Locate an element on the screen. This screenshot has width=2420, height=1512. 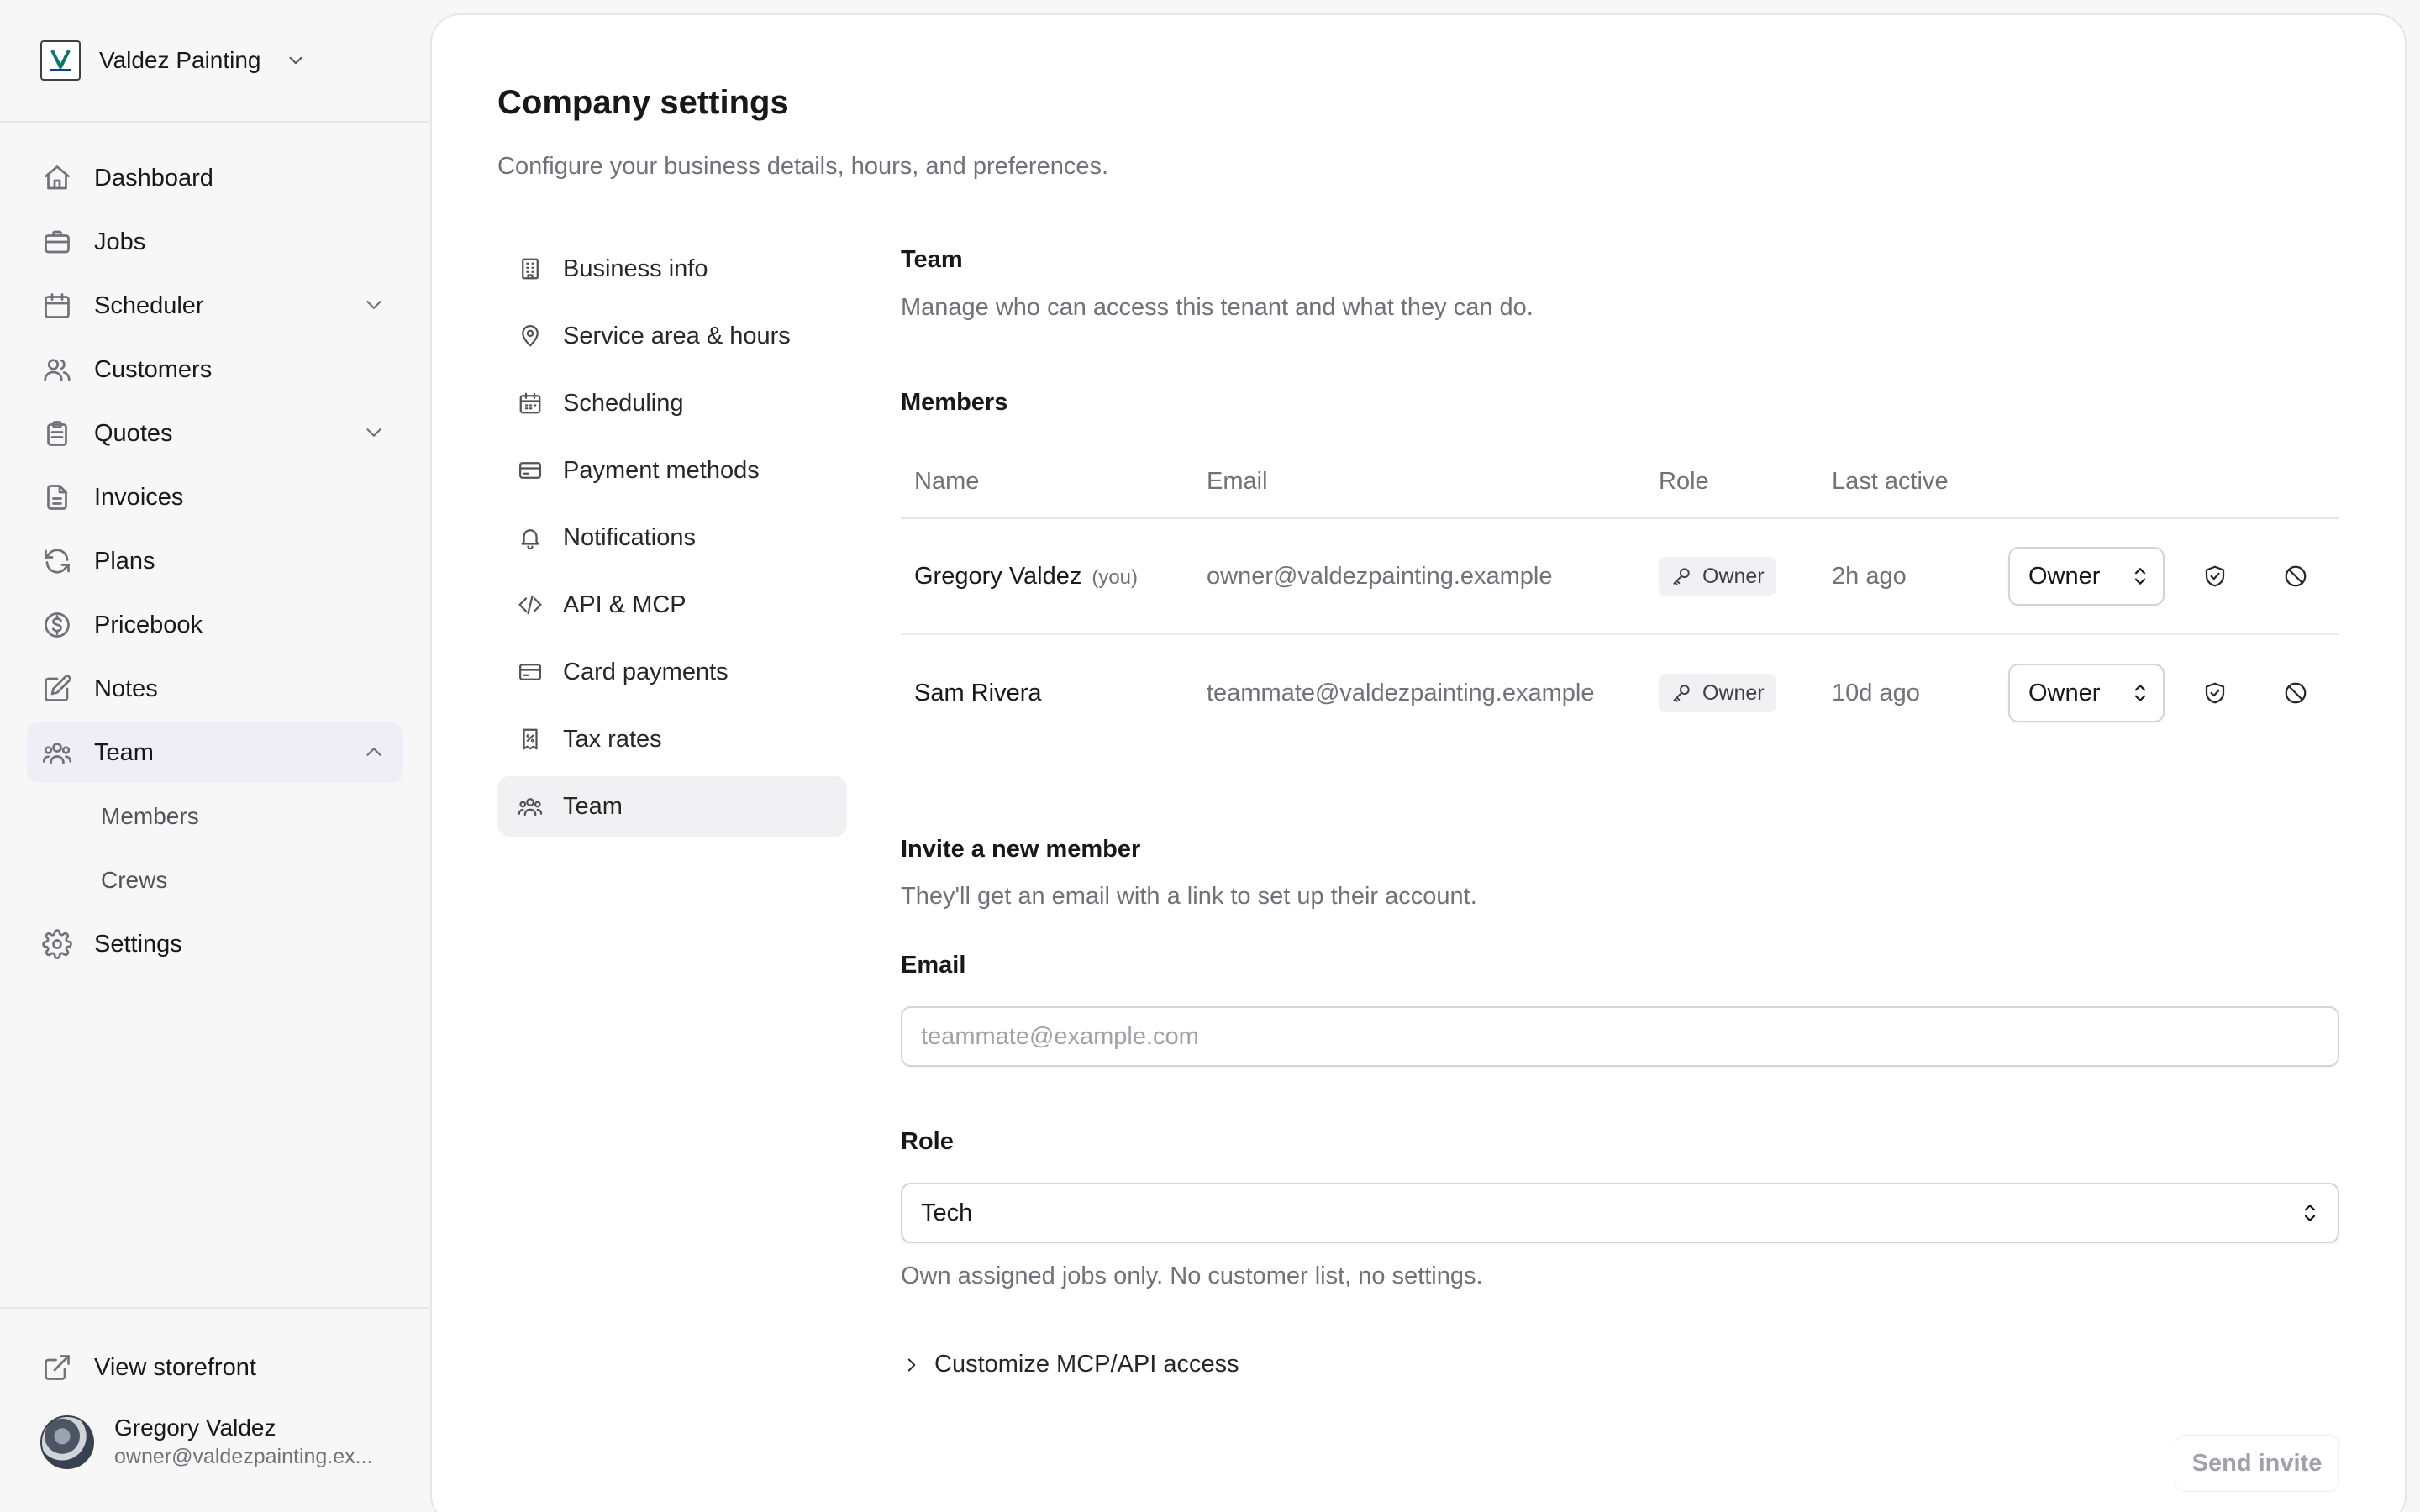
settings-nav-service-area: Service area & hours is located at coordinates (672, 336).